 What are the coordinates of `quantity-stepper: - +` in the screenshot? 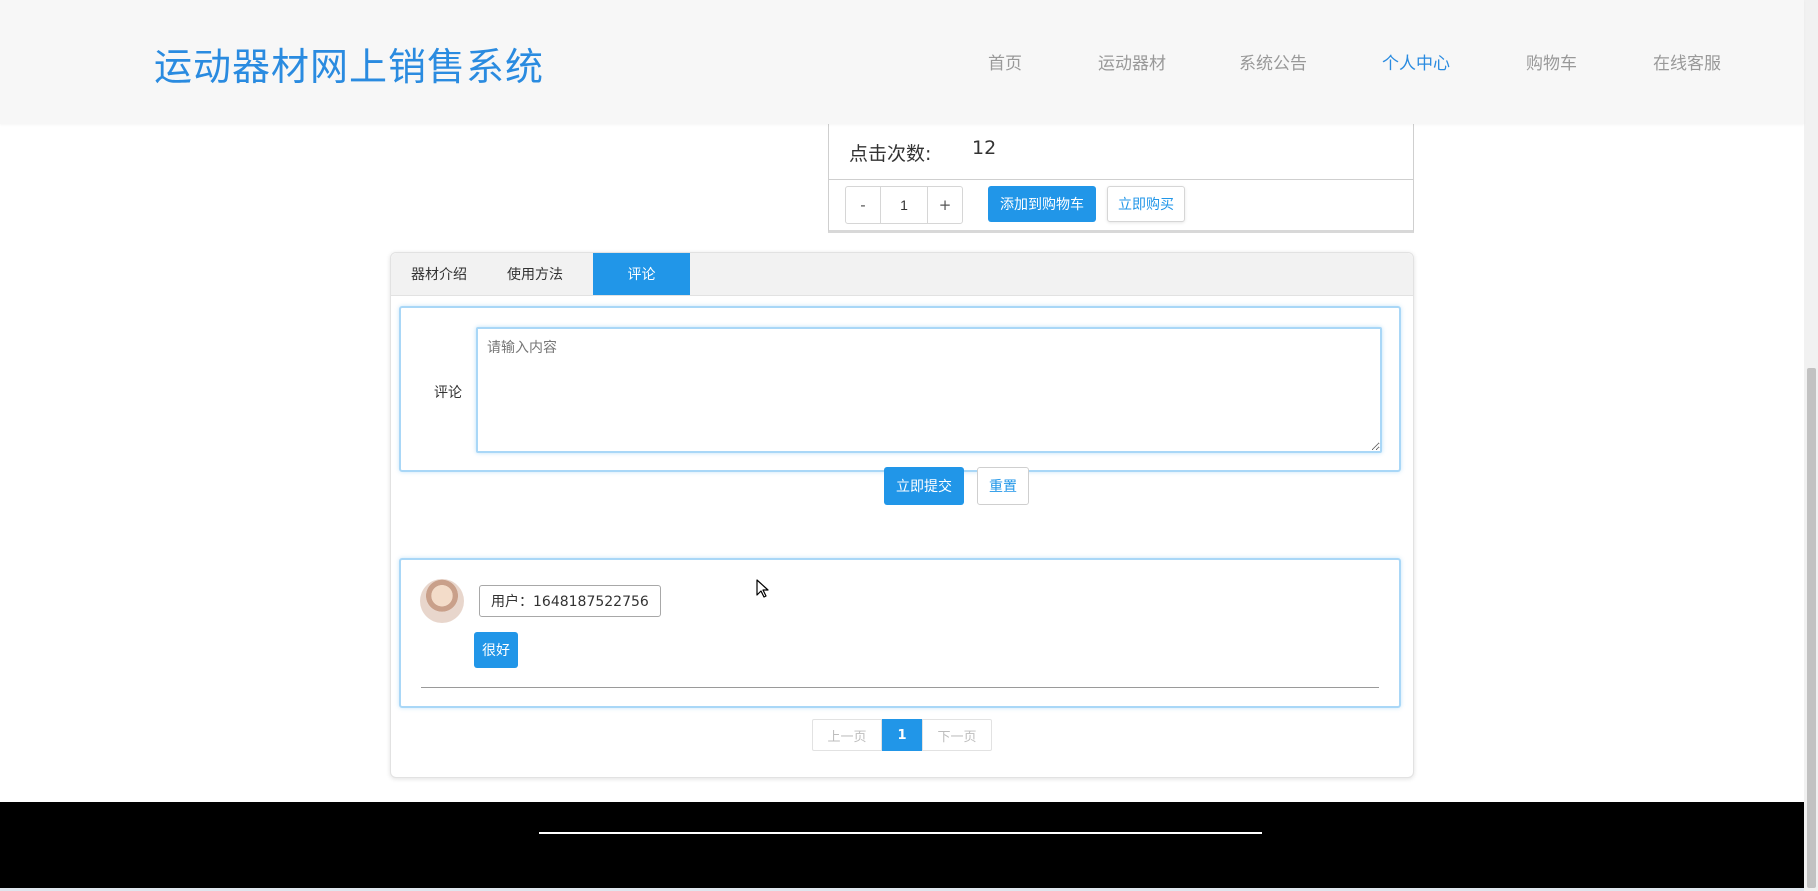 It's located at (904, 205).